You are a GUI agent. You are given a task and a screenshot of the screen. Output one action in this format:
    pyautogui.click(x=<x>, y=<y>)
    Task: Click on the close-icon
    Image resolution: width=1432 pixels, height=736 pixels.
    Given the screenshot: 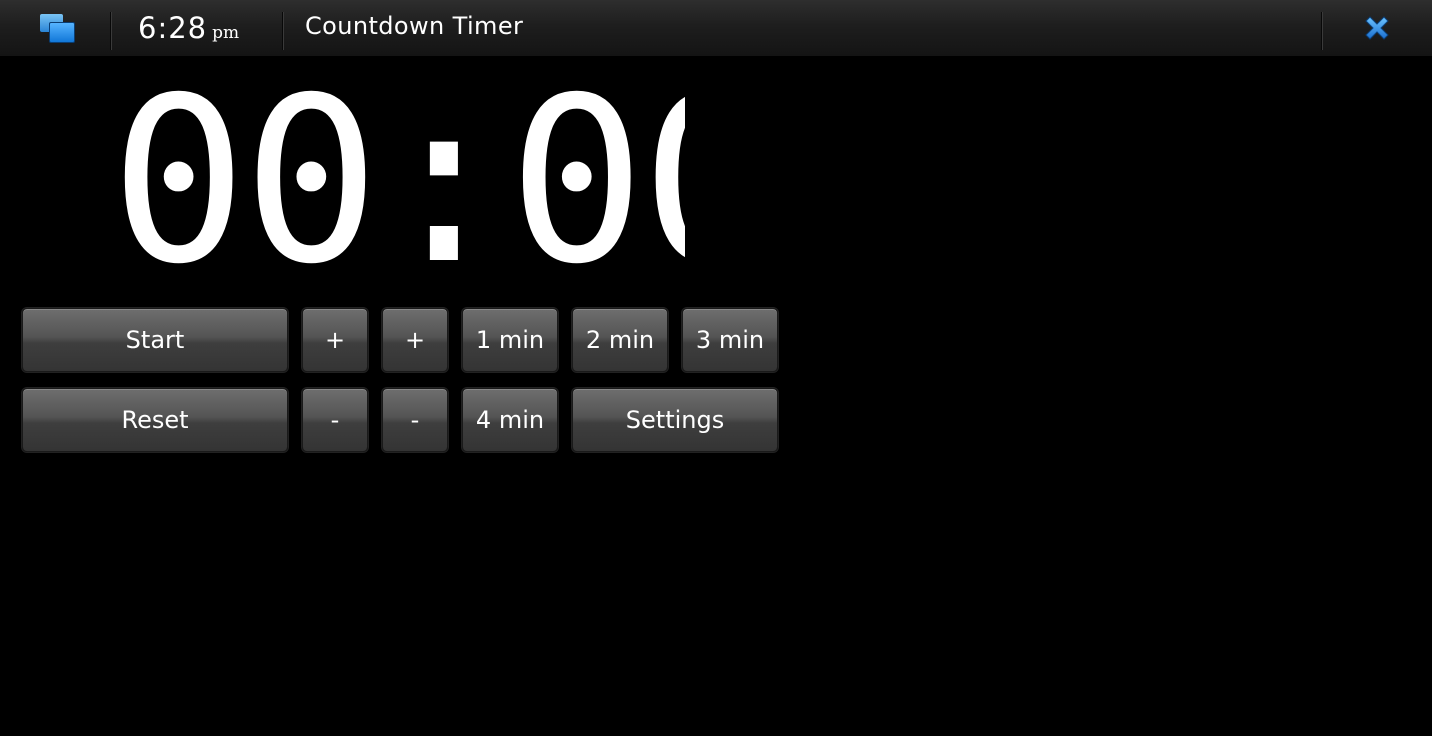 What is the action you would take?
    pyautogui.click(x=1377, y=28)
    